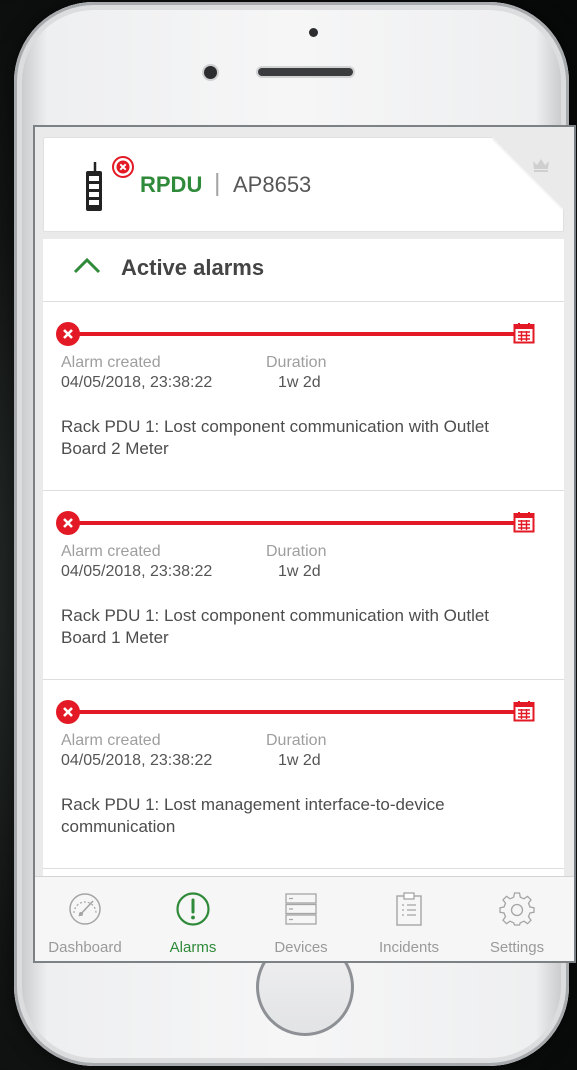  Describe the element at coordinates (85, 909) in the screenshot. I see `gauge-icon` at that location.